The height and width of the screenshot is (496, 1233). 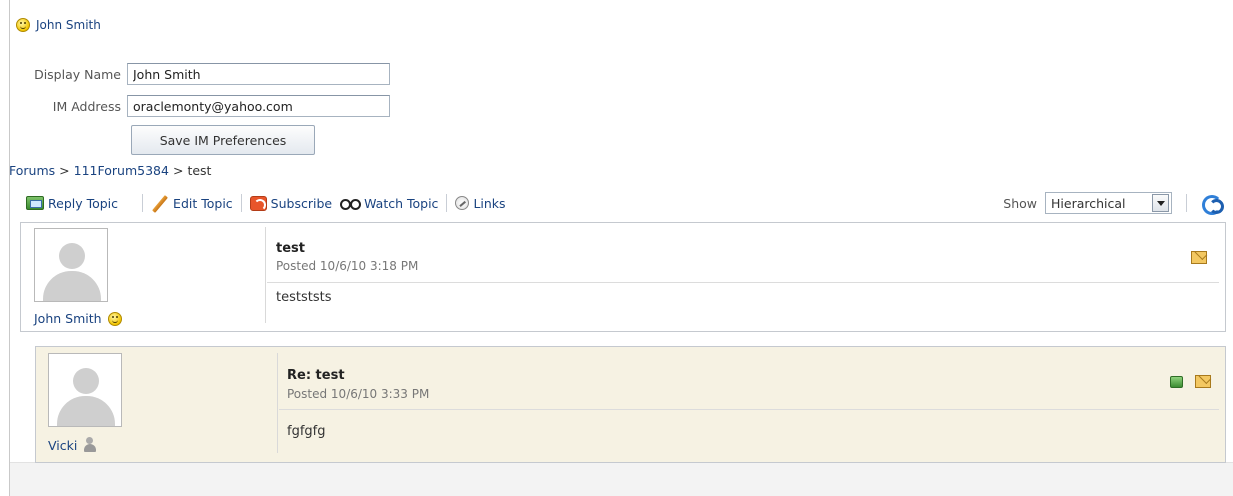 What do you see at coordinates (68, 318) in the screenshot?
I see `post-author-link: John Smith` at bounding box center [68, 318].